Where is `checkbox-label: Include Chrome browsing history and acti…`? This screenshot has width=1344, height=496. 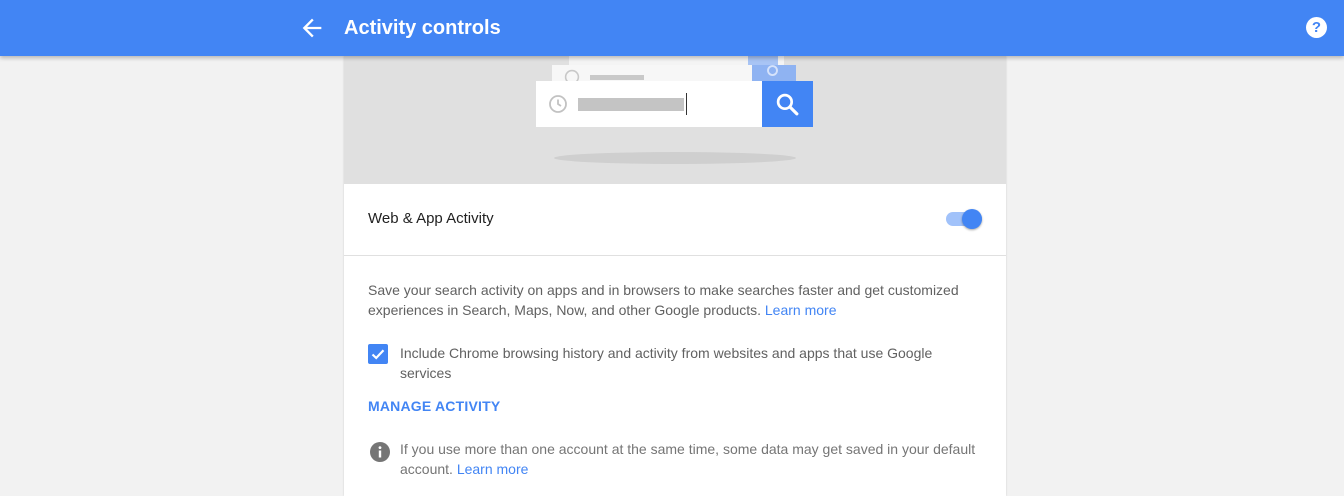 checkbox-label: Include Chrome browsing history and acti… is located at coordinates (666, 363).